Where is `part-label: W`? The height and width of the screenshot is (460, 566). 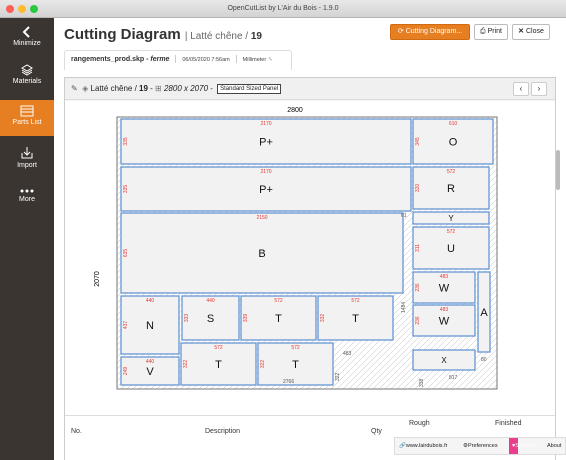
part-label: W is located at coordinates (444, 289).